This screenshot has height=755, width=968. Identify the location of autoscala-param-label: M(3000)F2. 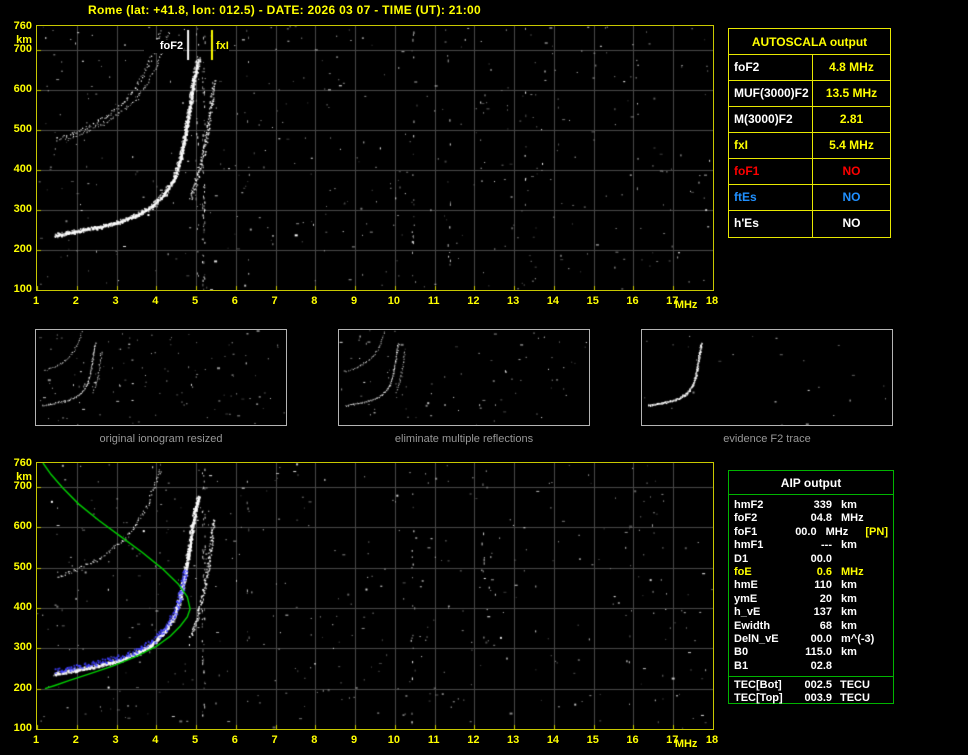
(771, 119).